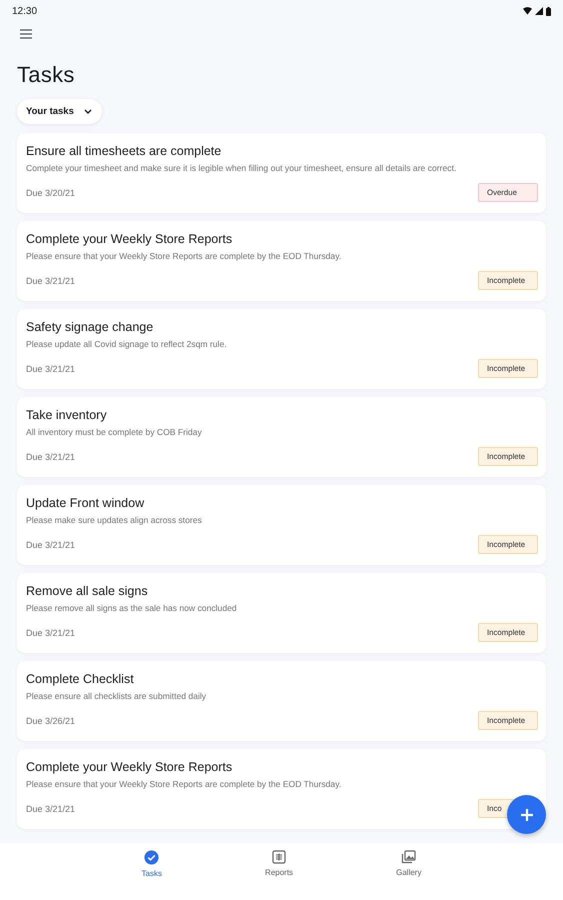  Describe the element at coordinates (409, 871) in the screenshot. I see `nav-tab: Gallery` at that location.